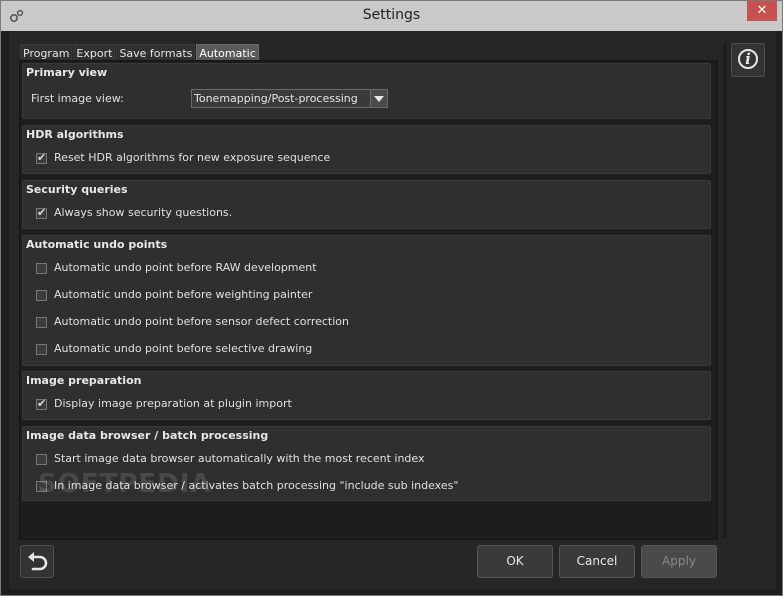  Describe the element at coordinates (75, 134) in the screenshot. I see `section-title: HDR algorithms` at that location.